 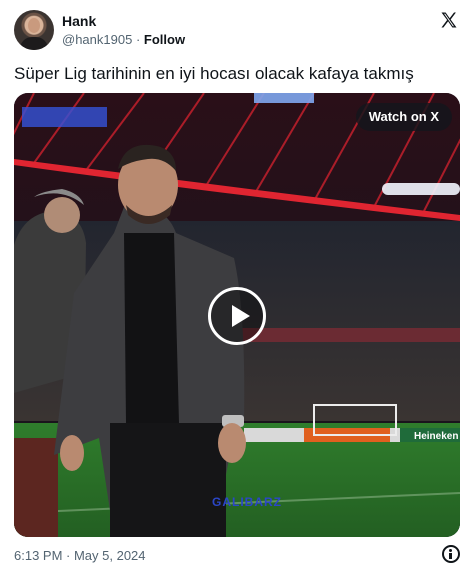 I want to click on author-handle: @hank1905, so click(x=97, y=39).